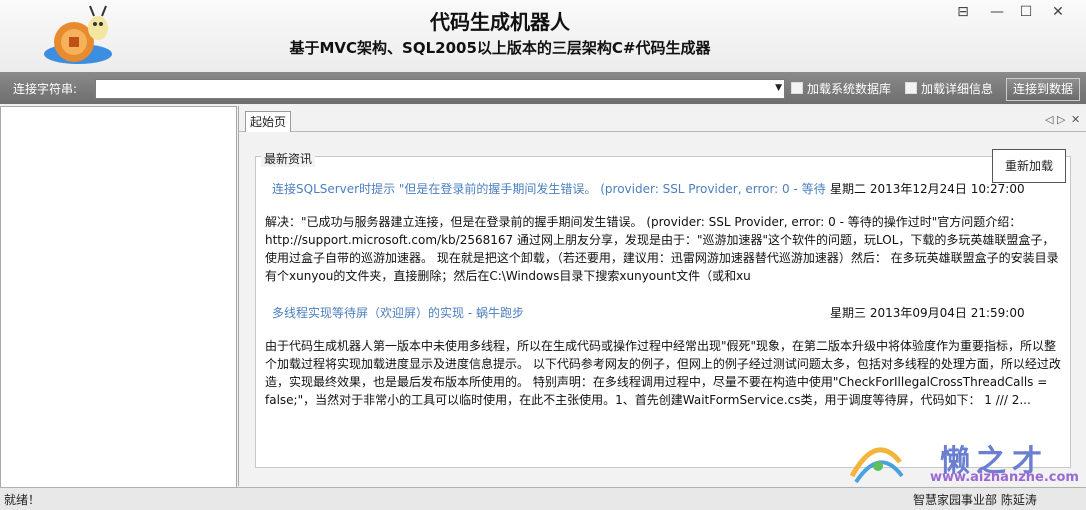 This screenshot has height=510, width=1086. I want to click on app-subtitle: 基于MVC架构、SQL2005以上版本的三层架构C#代码生成器, so click(500, 48).